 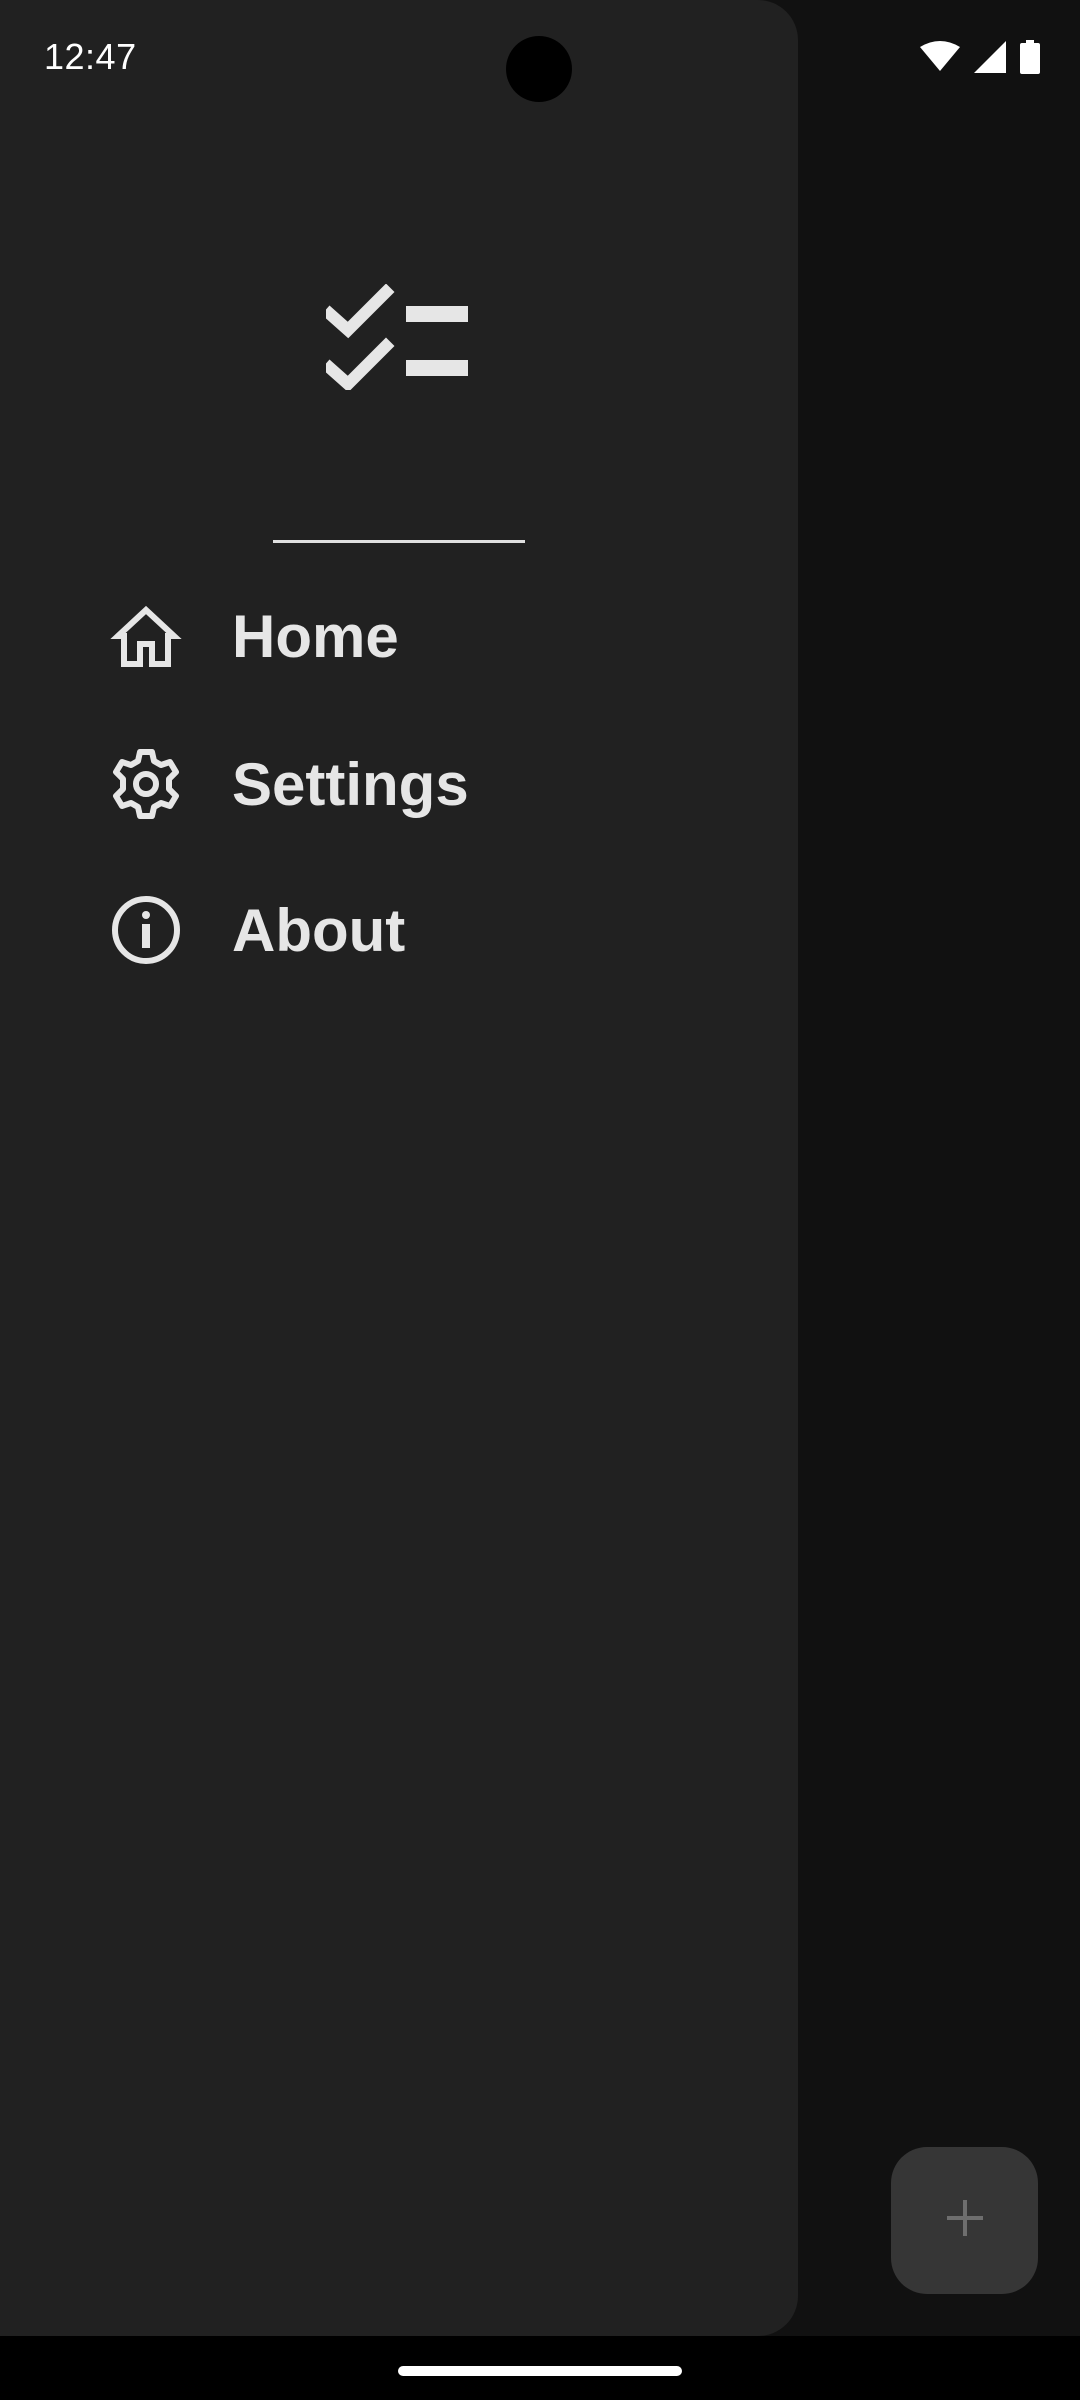 What do you see at coordinates (350, 784) in the screenshot?
I see `drawer-item-label: Settings` at bounding box center [350, 784].